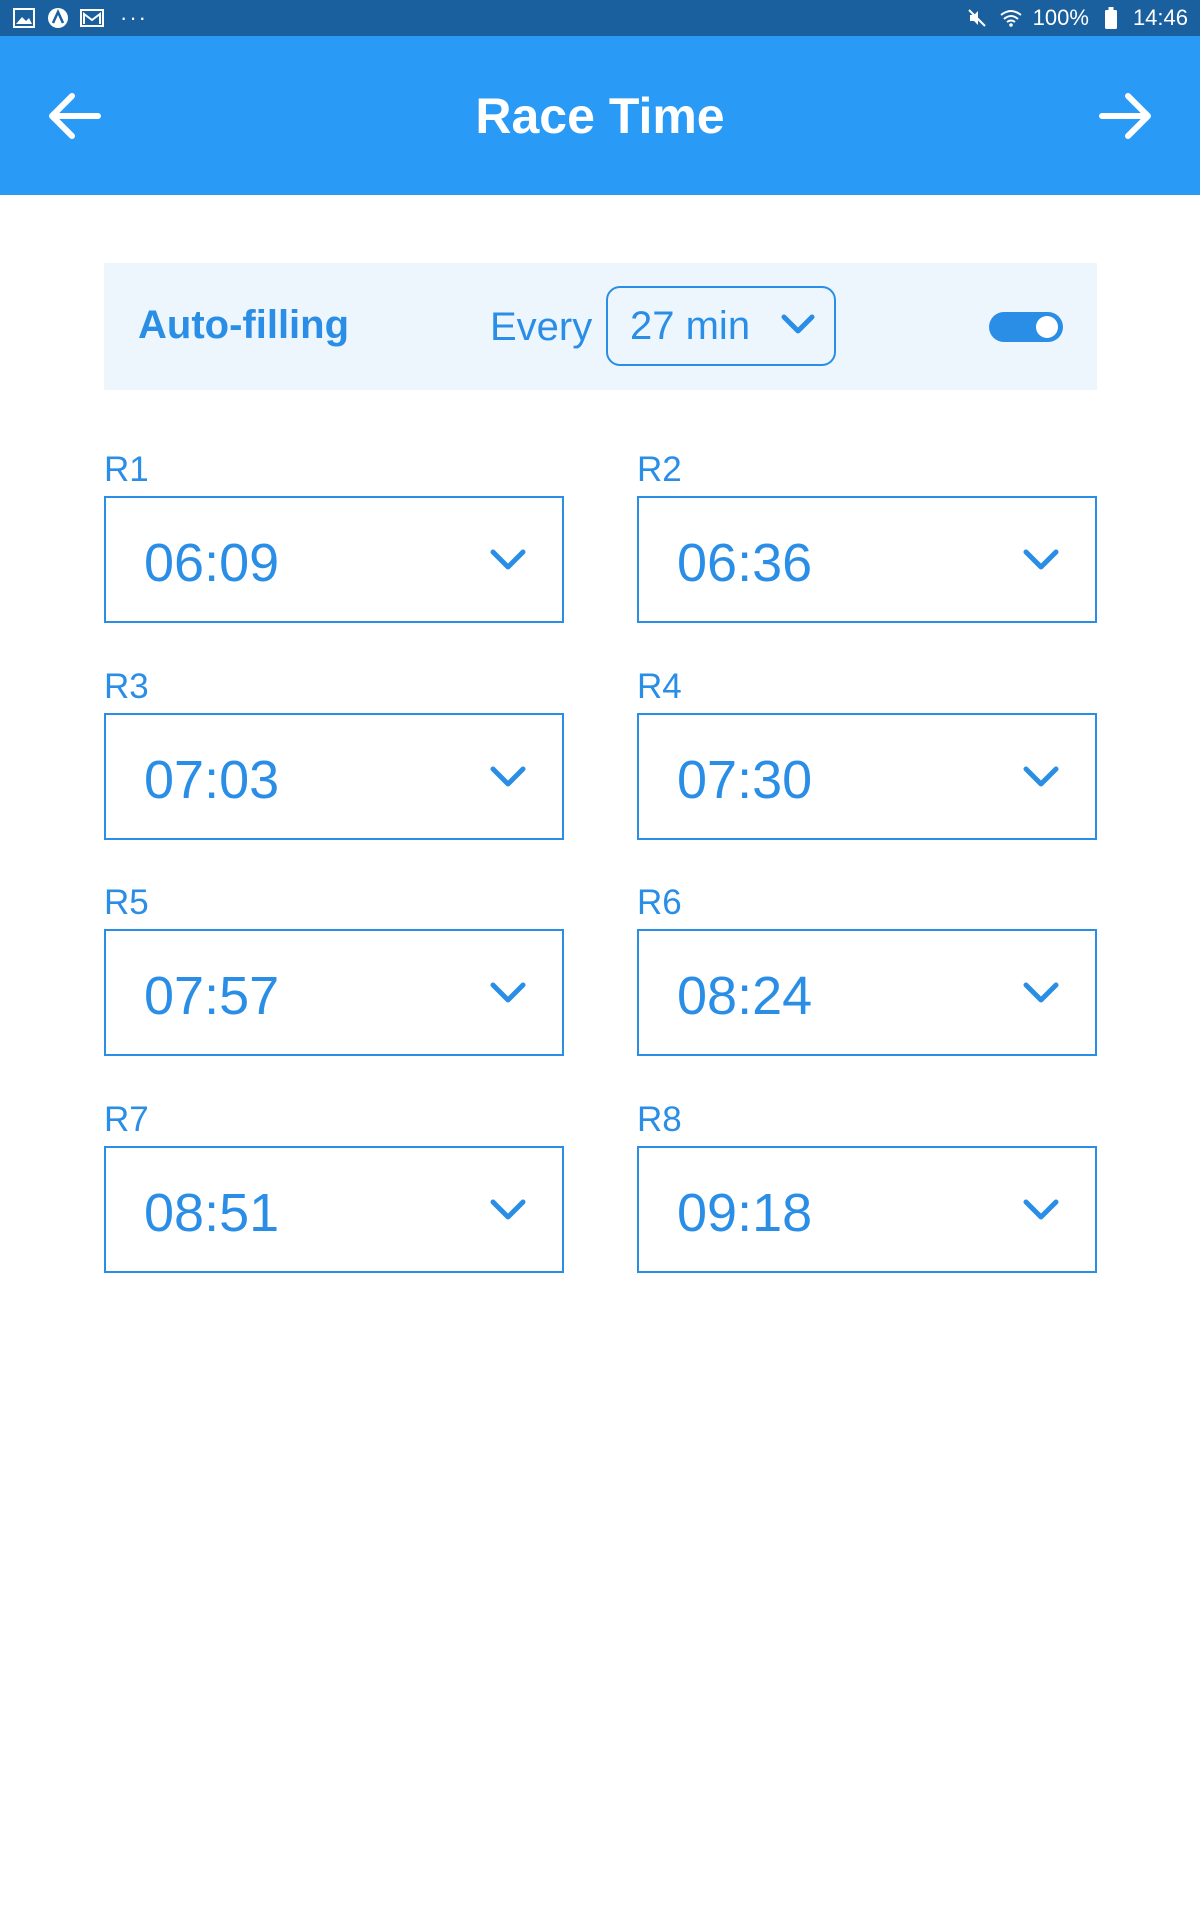 The height and width of the screenshot is (1920, 1200). Describe the element at coordinates (212, 1212) in the screenshot. I see `race-time-value: 08:51` at that location.